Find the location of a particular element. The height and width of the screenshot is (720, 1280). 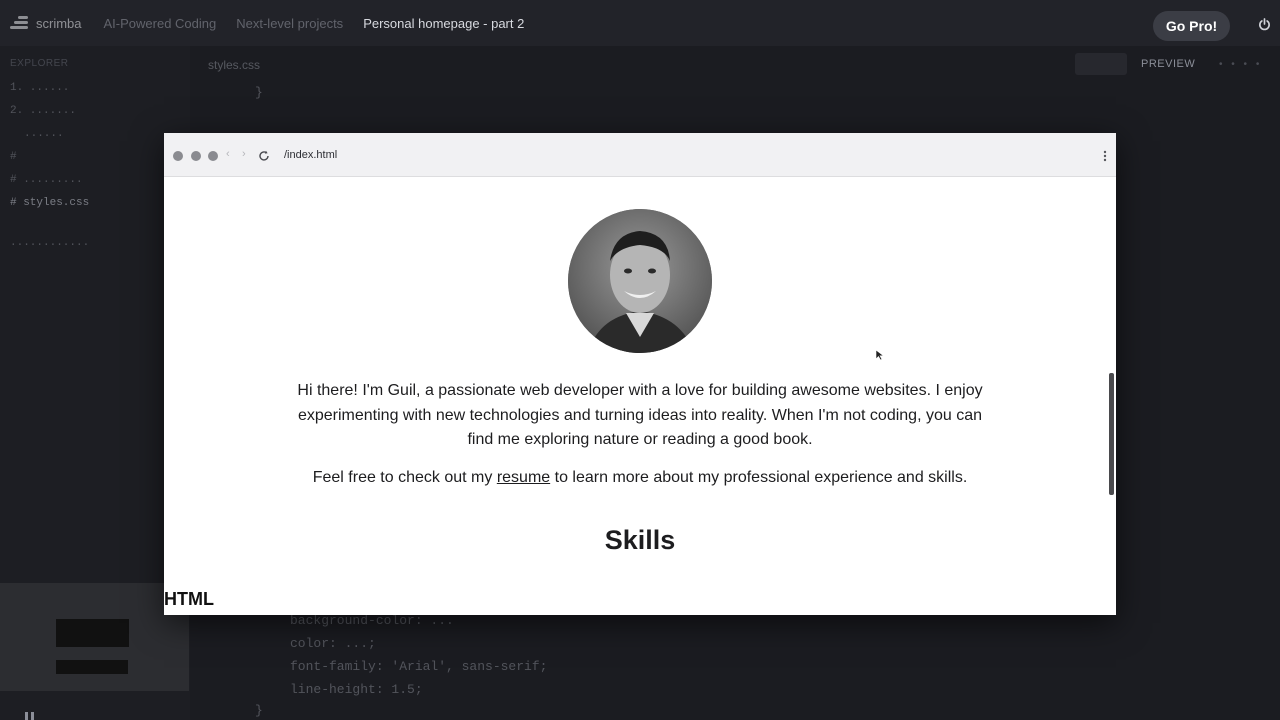

editor-tab-styles-css: styles.css is located at coordinates (234, 65).